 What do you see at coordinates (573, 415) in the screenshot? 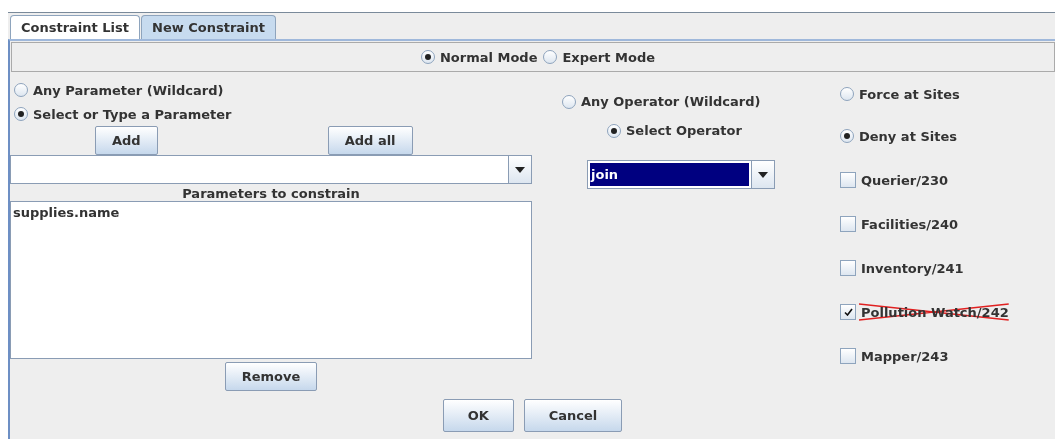
I see `dialog-button: Cancel` at bounding box center [573, 415].